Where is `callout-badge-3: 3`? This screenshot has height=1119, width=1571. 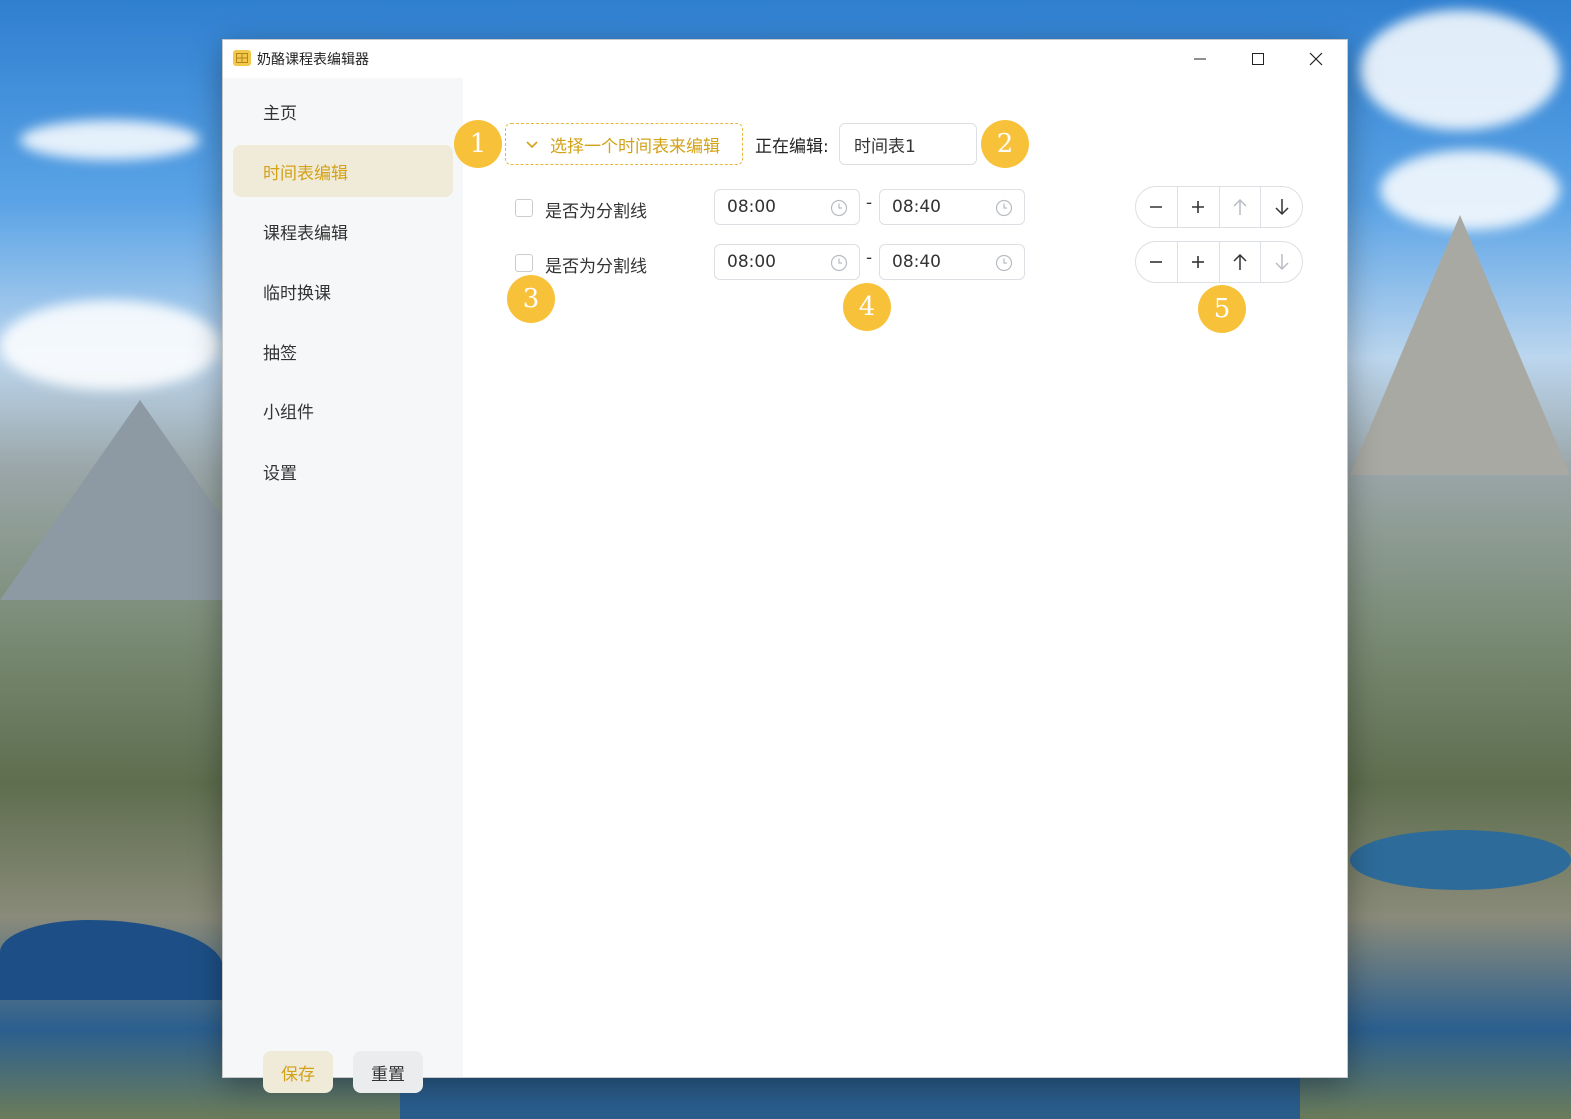 callout-badge-3: 3 is located at coordinates (531, 299).